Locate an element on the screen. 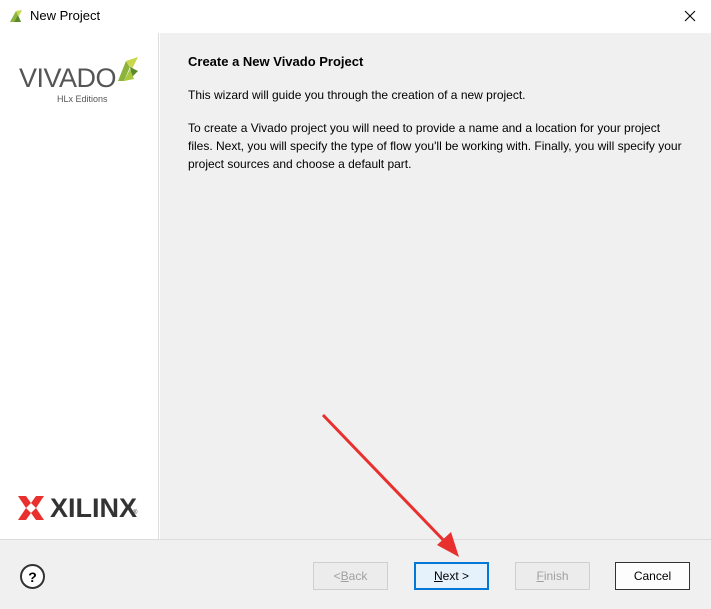 Image resolution: width=711 pixels, height=609 pixels. xilinx-logo-word: XILINX is located at coordinates (94, 508).